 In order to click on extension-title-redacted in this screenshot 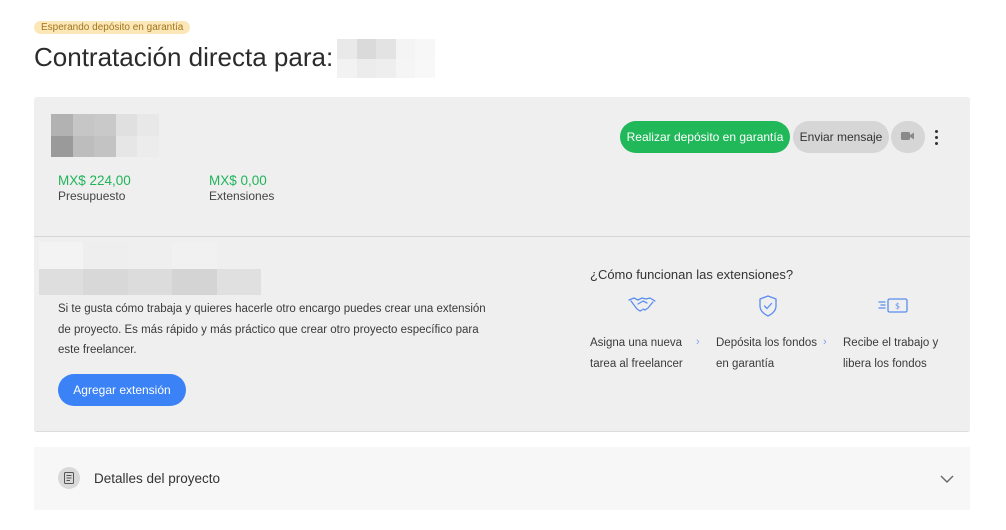, I will do `click(150, 268)`.